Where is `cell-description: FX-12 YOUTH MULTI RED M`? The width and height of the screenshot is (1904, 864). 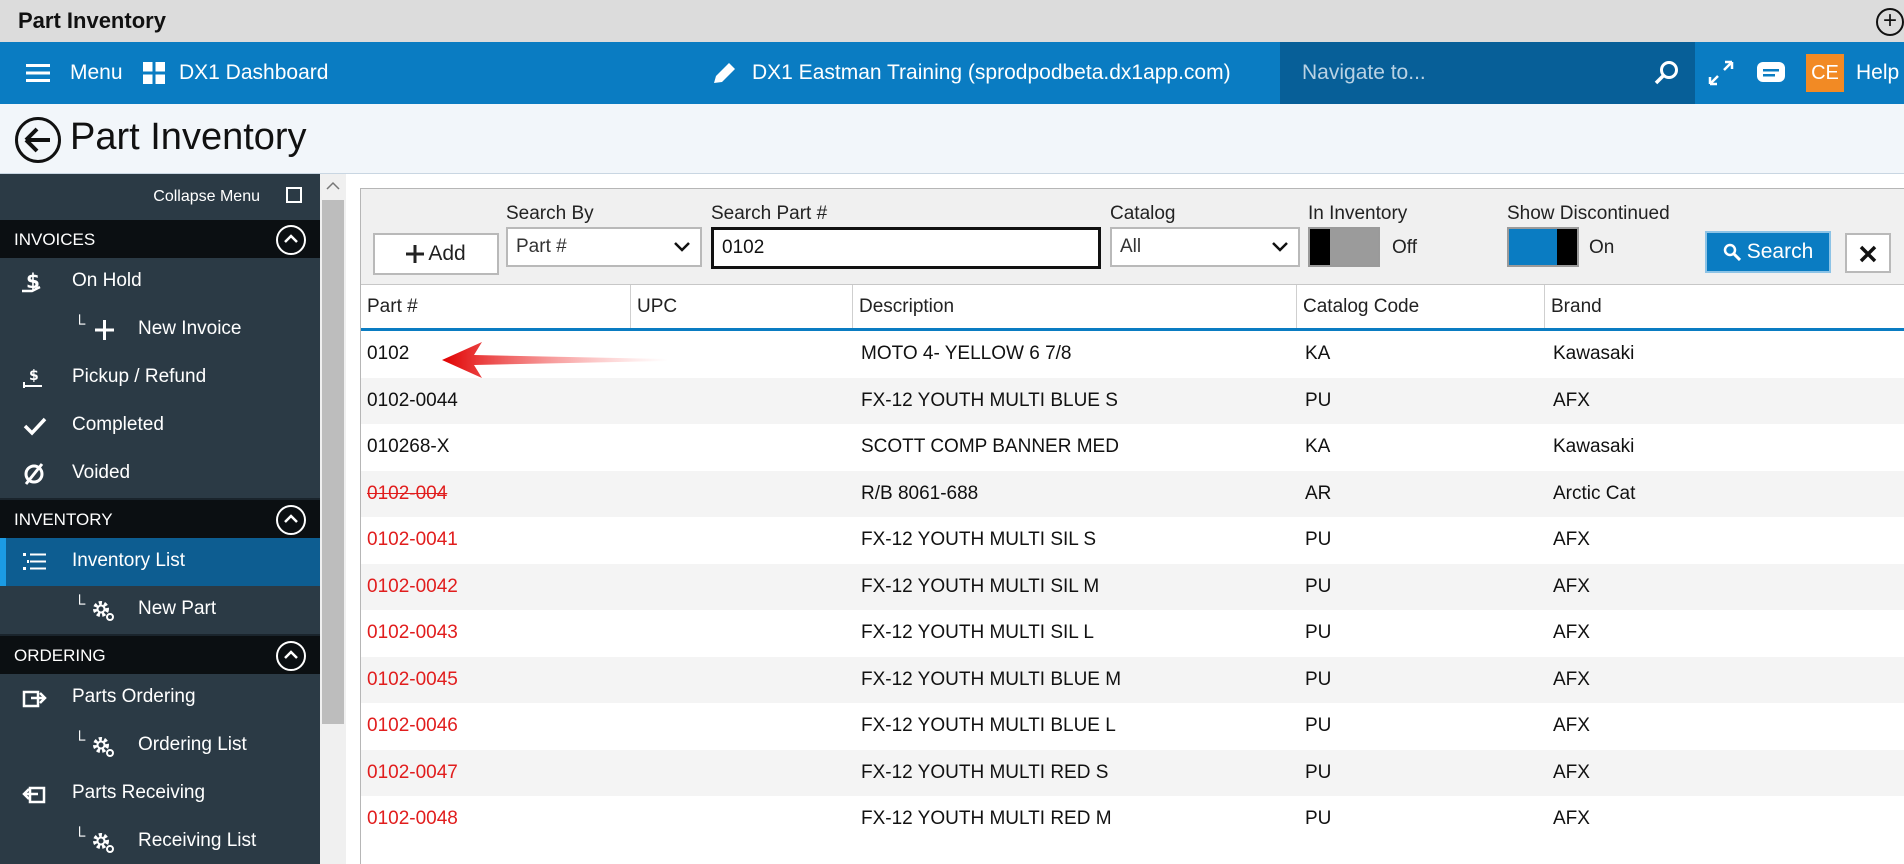
cell-description: FX-12 YOUTH MULTI RED M is located at coordinates (986, 819).